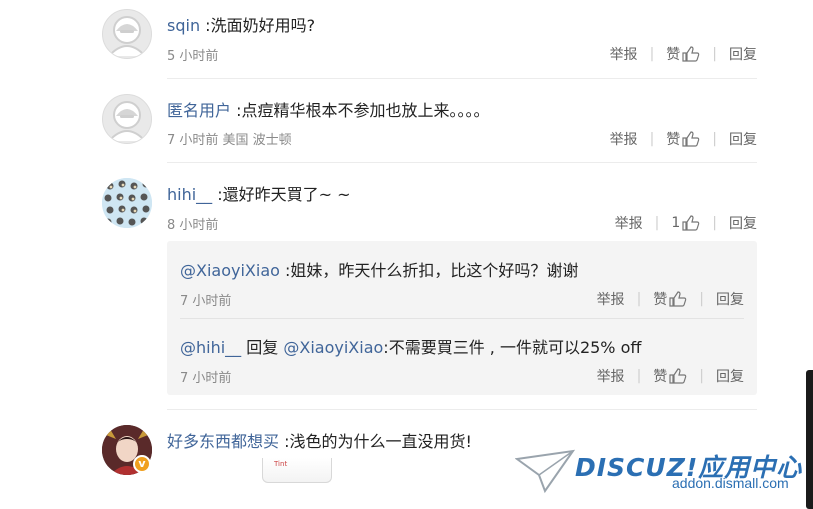 Image resolution: width=813 pixels, height=509 pixels. Describe the element at coordinates (229, 140) in the screenshot. I see `comment-time: 7 小时前 美国 波士顿` at that location.